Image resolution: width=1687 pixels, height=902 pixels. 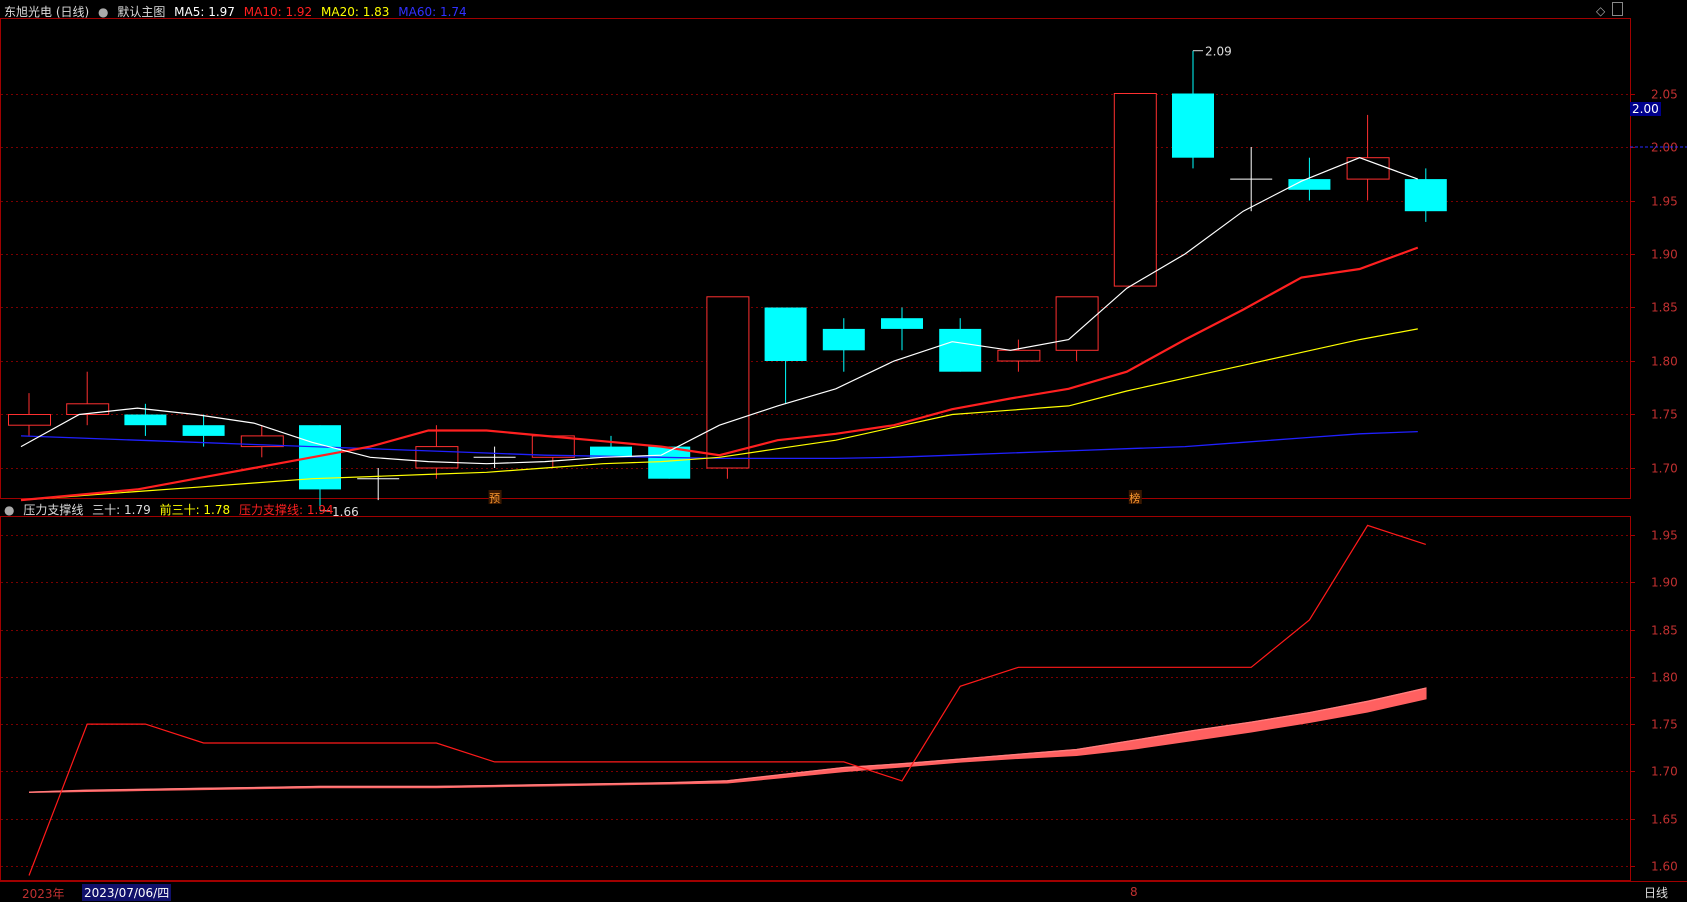 I want to click on current-price-marker: 2.00, so click(x=1645, y=109).